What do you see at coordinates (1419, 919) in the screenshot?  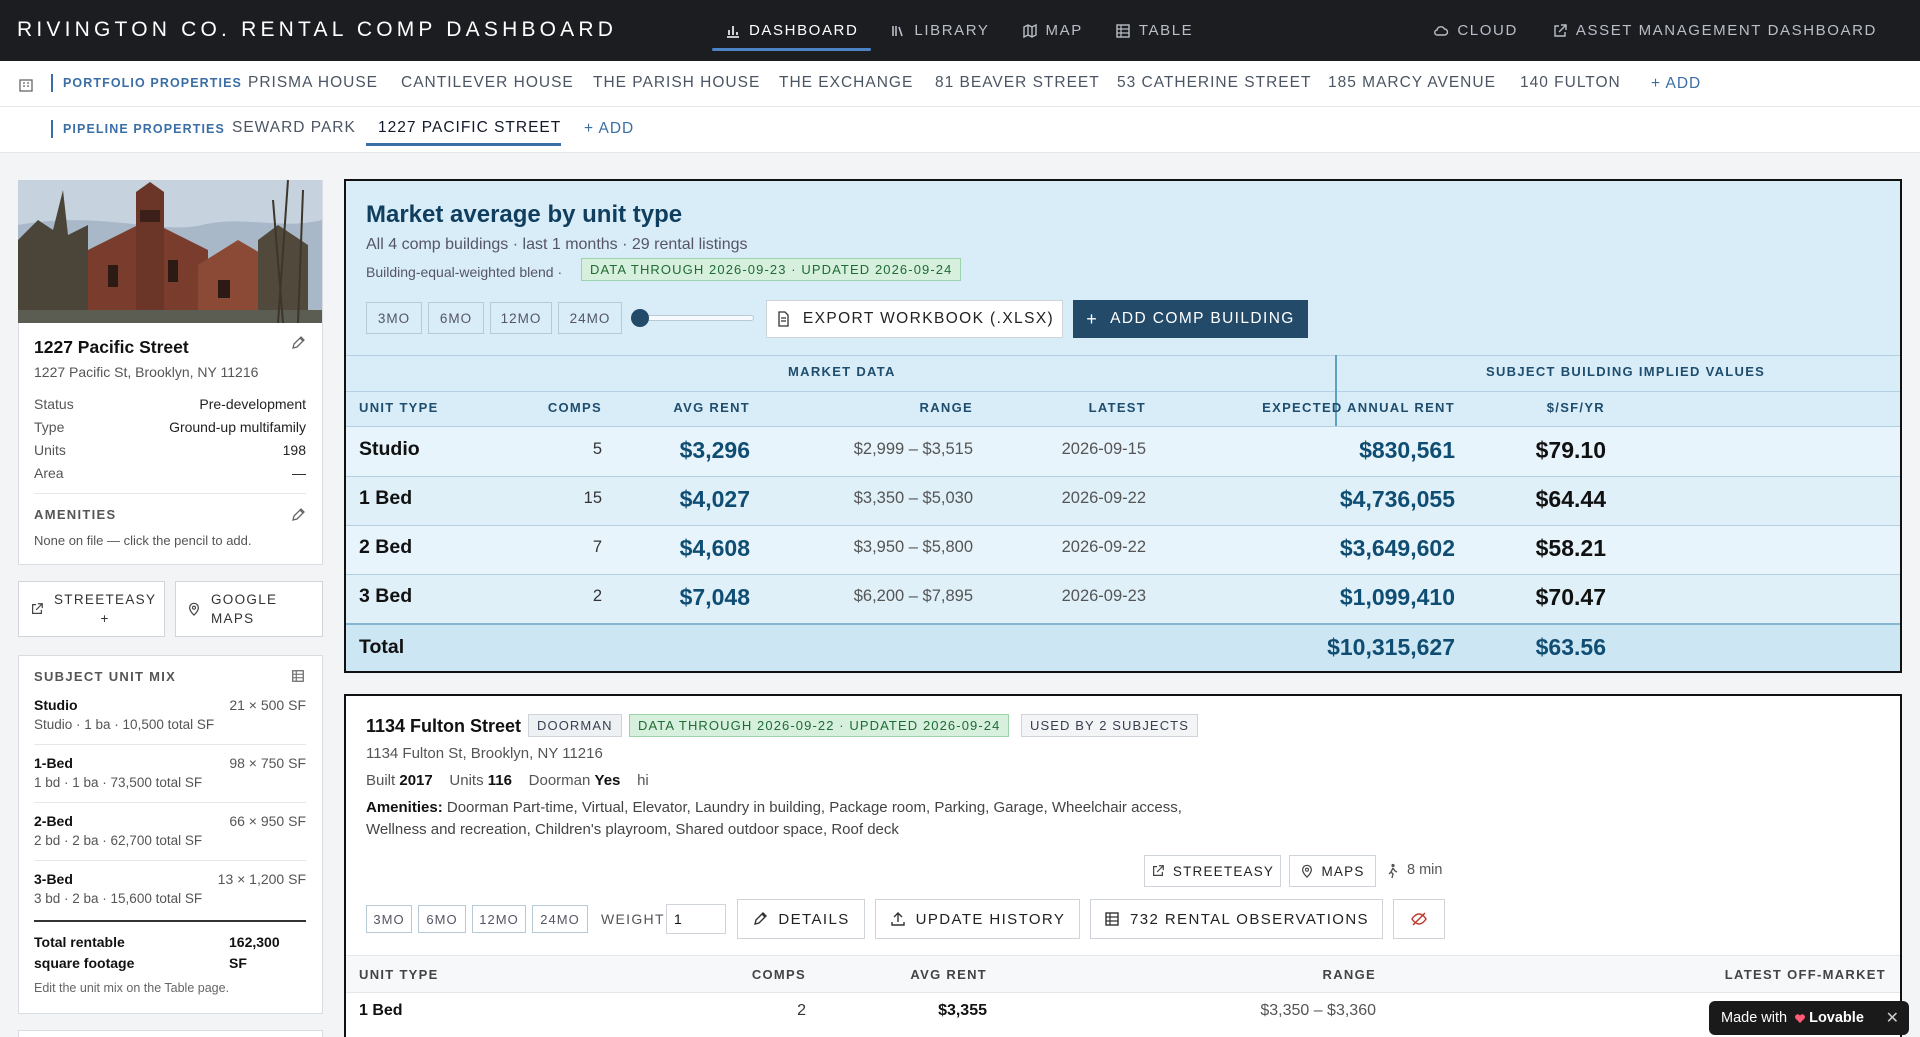 I see `hide-comp-button` at bounding box center [1419, 919].